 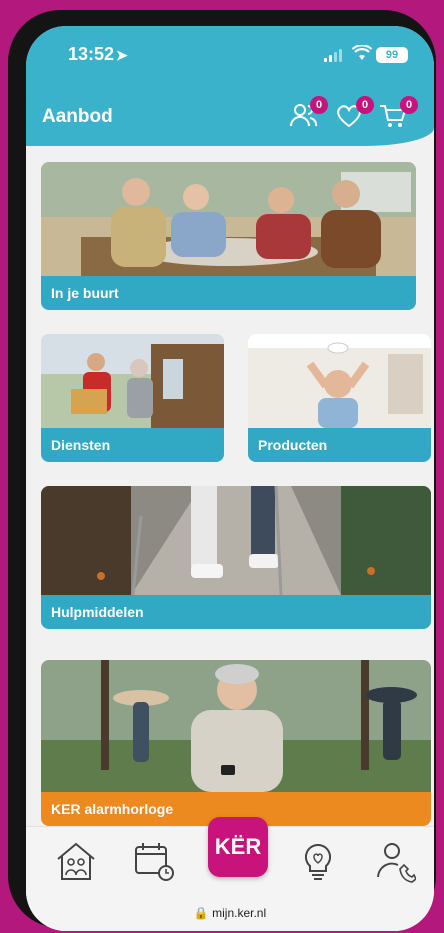 What do you see at coordinates (333, 55) in the screenshot?
I see `signal-icon` at bounding box center [333, 55].